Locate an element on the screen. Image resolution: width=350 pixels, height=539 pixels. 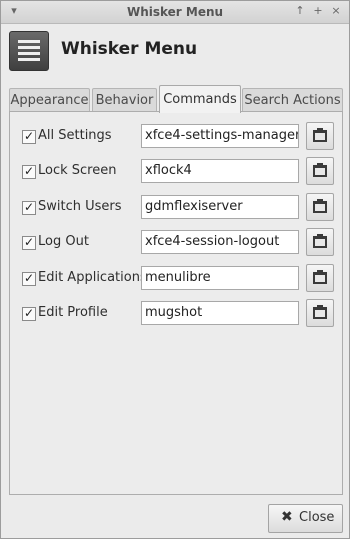
lock-screen-command-field: xflock4 is located at coordinates (220, 171).